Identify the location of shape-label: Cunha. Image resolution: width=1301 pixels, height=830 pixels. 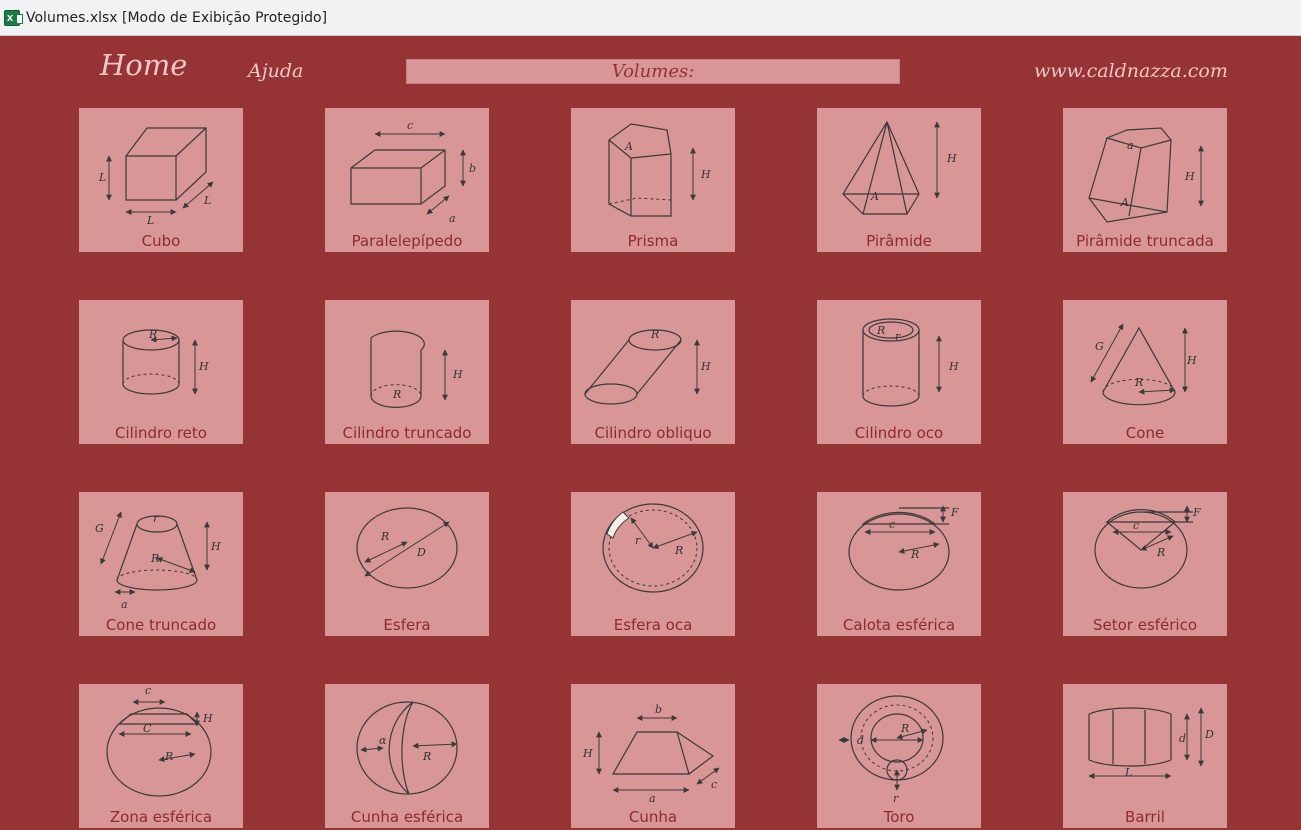
(653, 817).